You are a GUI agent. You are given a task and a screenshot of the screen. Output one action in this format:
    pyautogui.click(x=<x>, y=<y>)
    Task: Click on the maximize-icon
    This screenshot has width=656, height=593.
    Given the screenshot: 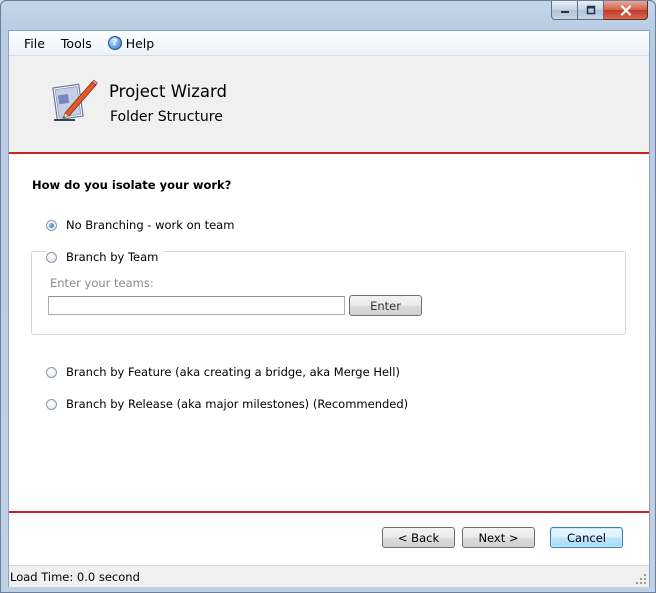 What is the action you would take?
    pyautogui.click(x=590, y=10)
    